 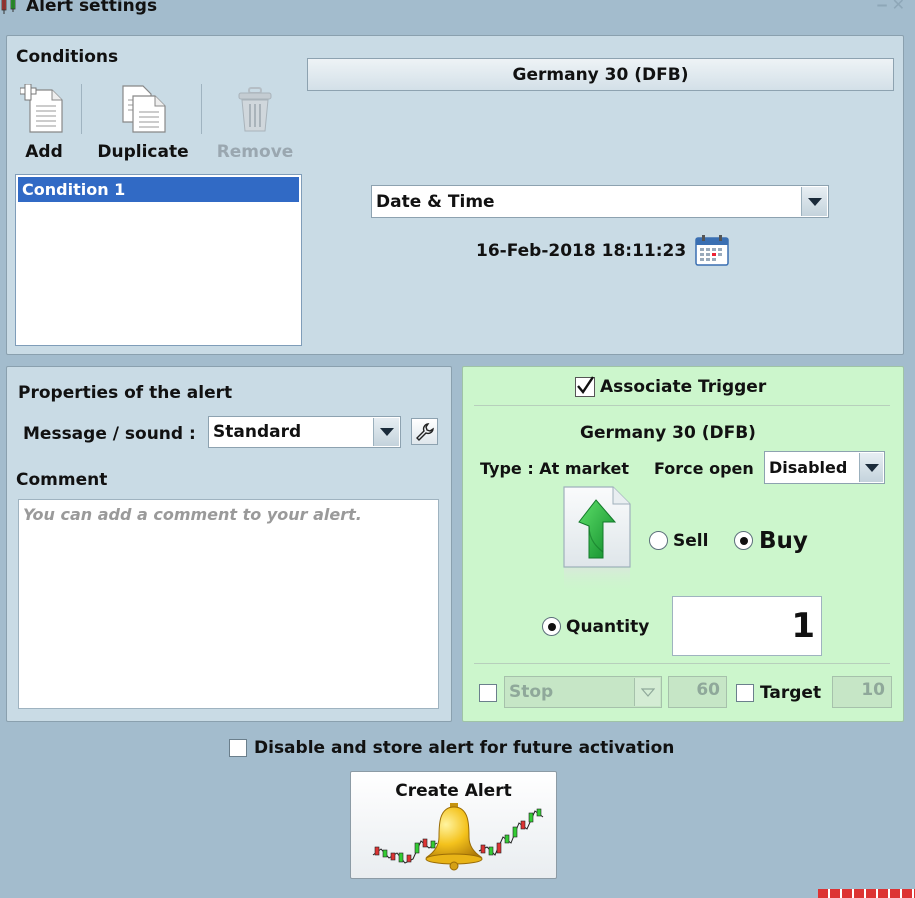 I want to click on bell-chart-icon, so click(x=457, y=837).